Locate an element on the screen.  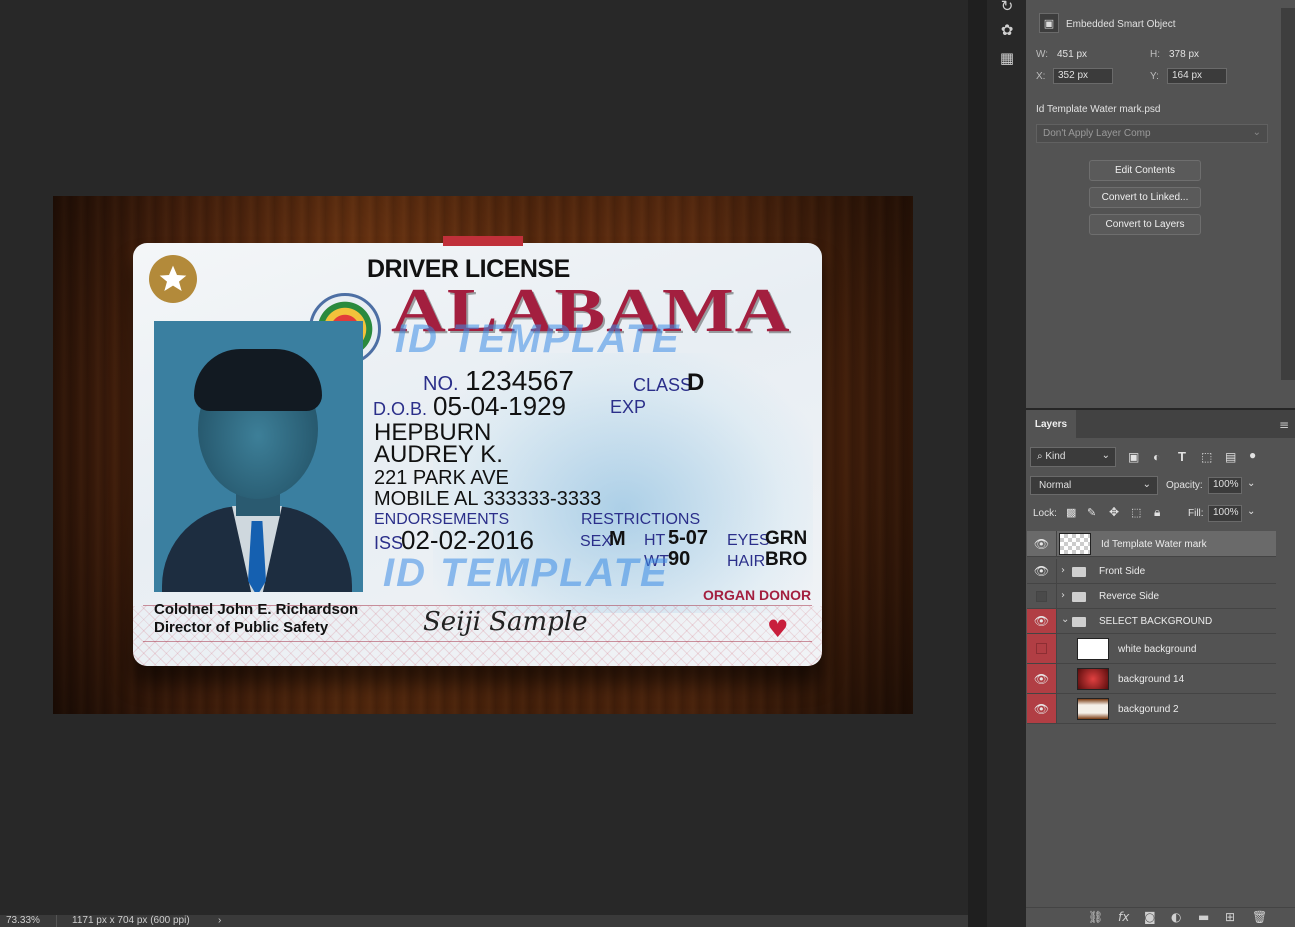
lock-label: Lock: is located at coordinates (1045, 513).